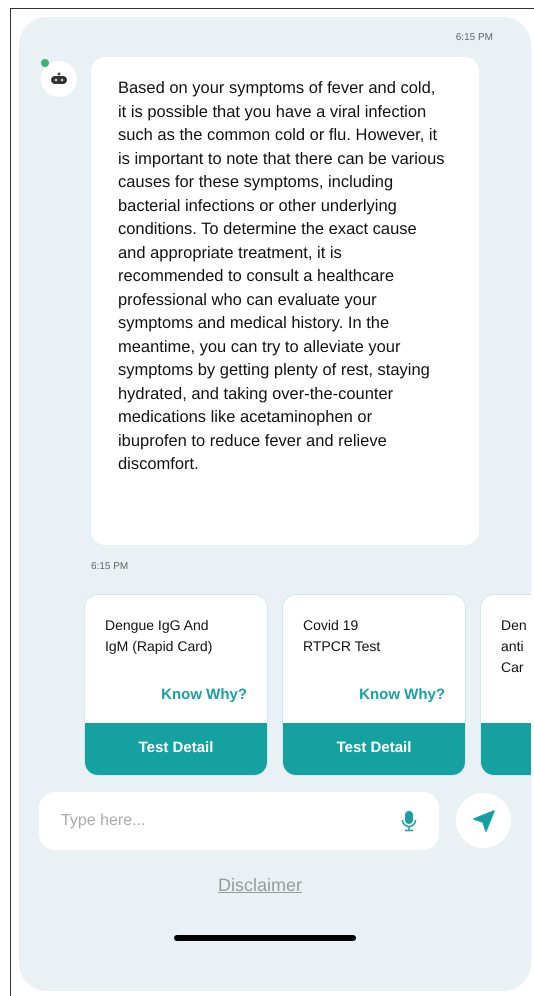  What do you see at coordinates (514, 625) in the screenshot?
I see `test-name: Den` at bounding box center [514, 625].